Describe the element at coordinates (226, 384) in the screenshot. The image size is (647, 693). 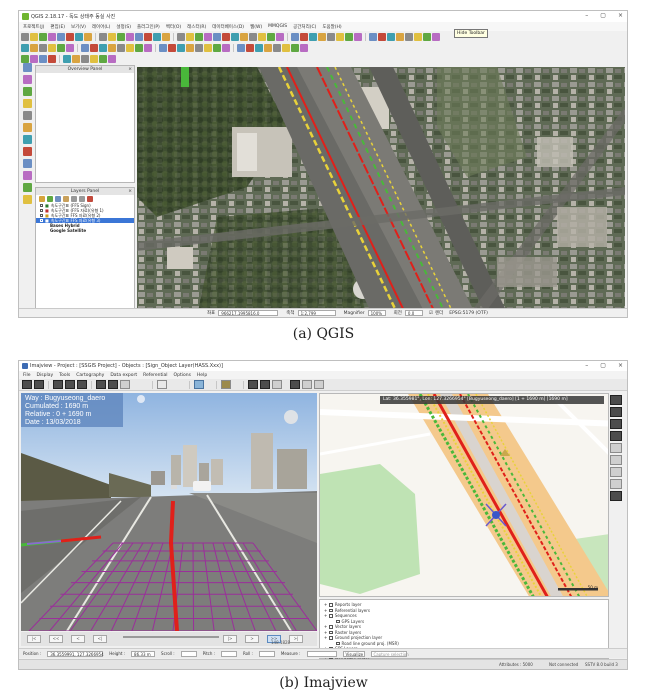
I see `road-icon` at that location.